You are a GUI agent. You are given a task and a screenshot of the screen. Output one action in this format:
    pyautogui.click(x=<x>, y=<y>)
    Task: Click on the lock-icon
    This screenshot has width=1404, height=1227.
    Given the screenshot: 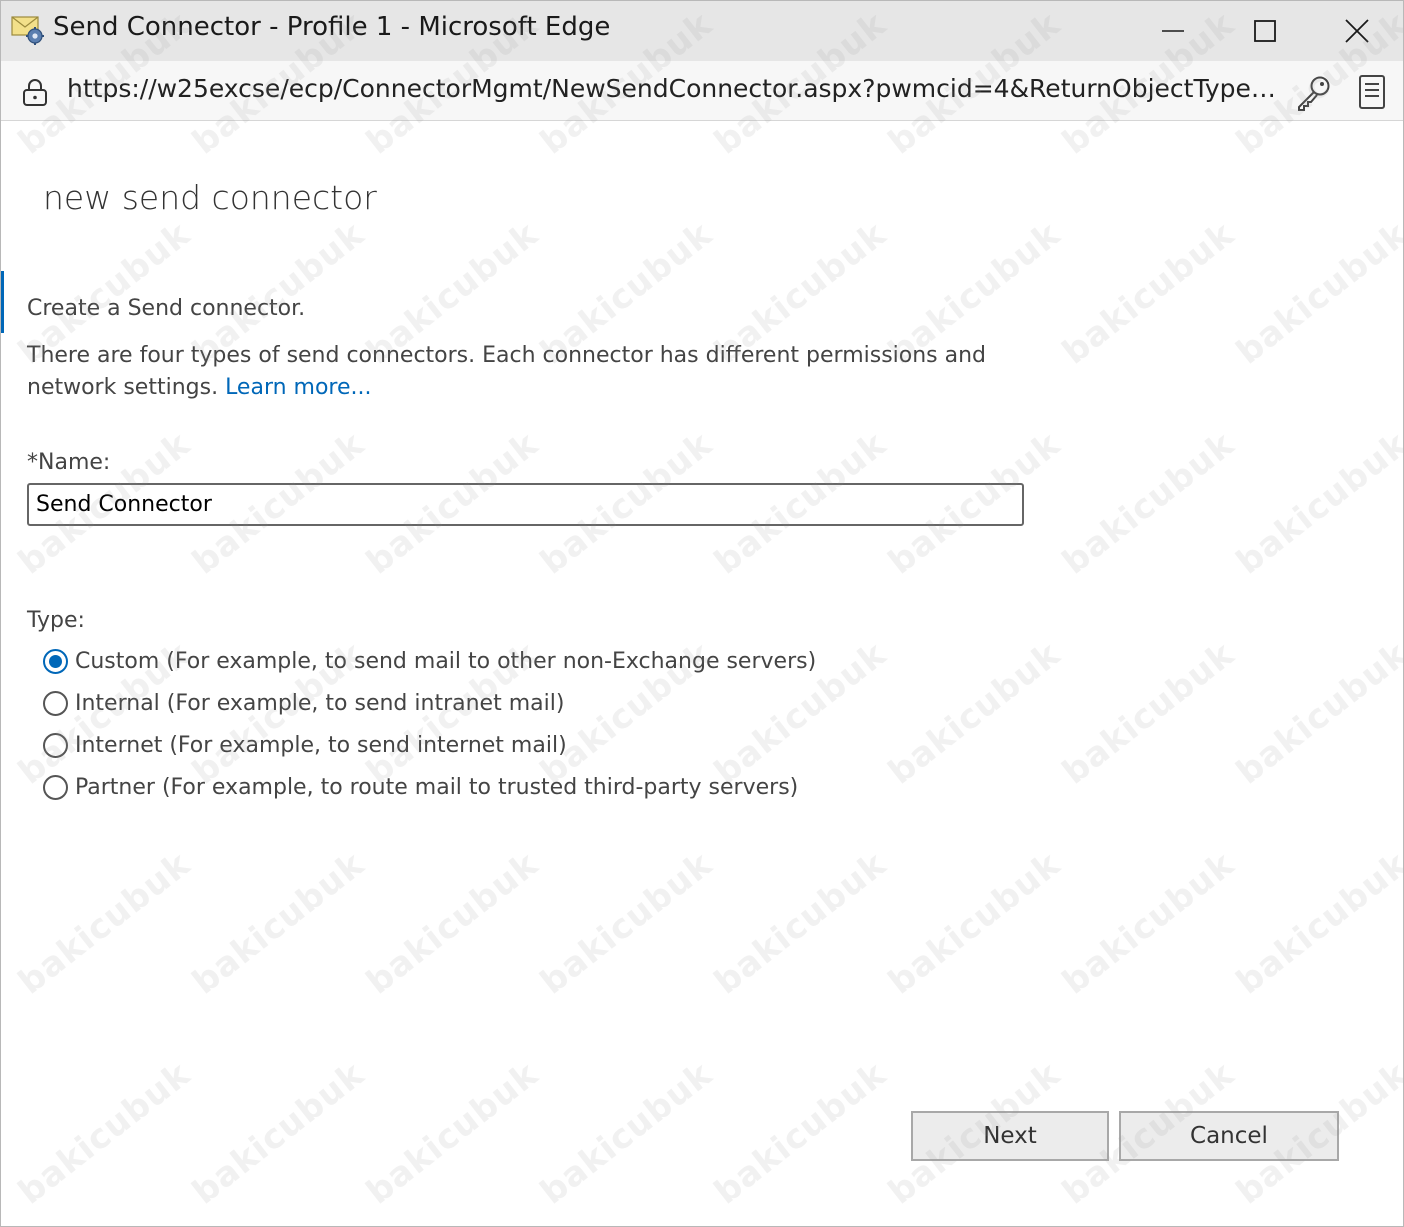 What is the action you would take?
    pyautogui.click(x=35, y=92)
    